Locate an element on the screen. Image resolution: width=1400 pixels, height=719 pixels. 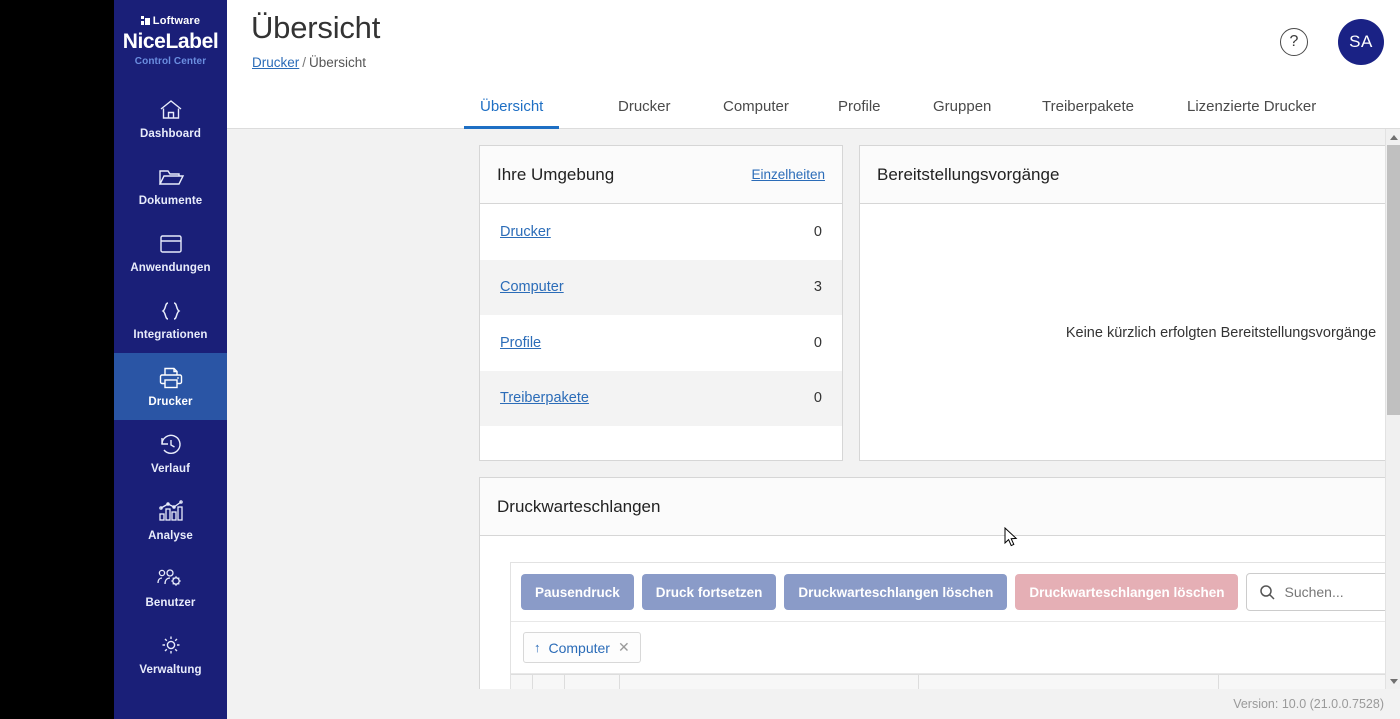
sidebar-item-label: Dashboard is located at coordinates (170, 134).